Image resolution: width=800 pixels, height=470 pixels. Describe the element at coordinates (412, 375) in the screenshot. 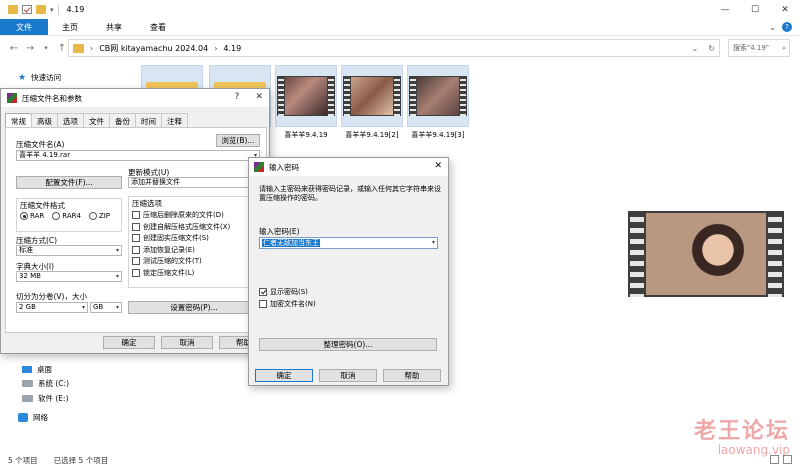

I see `help-button: 帮助` at that location.